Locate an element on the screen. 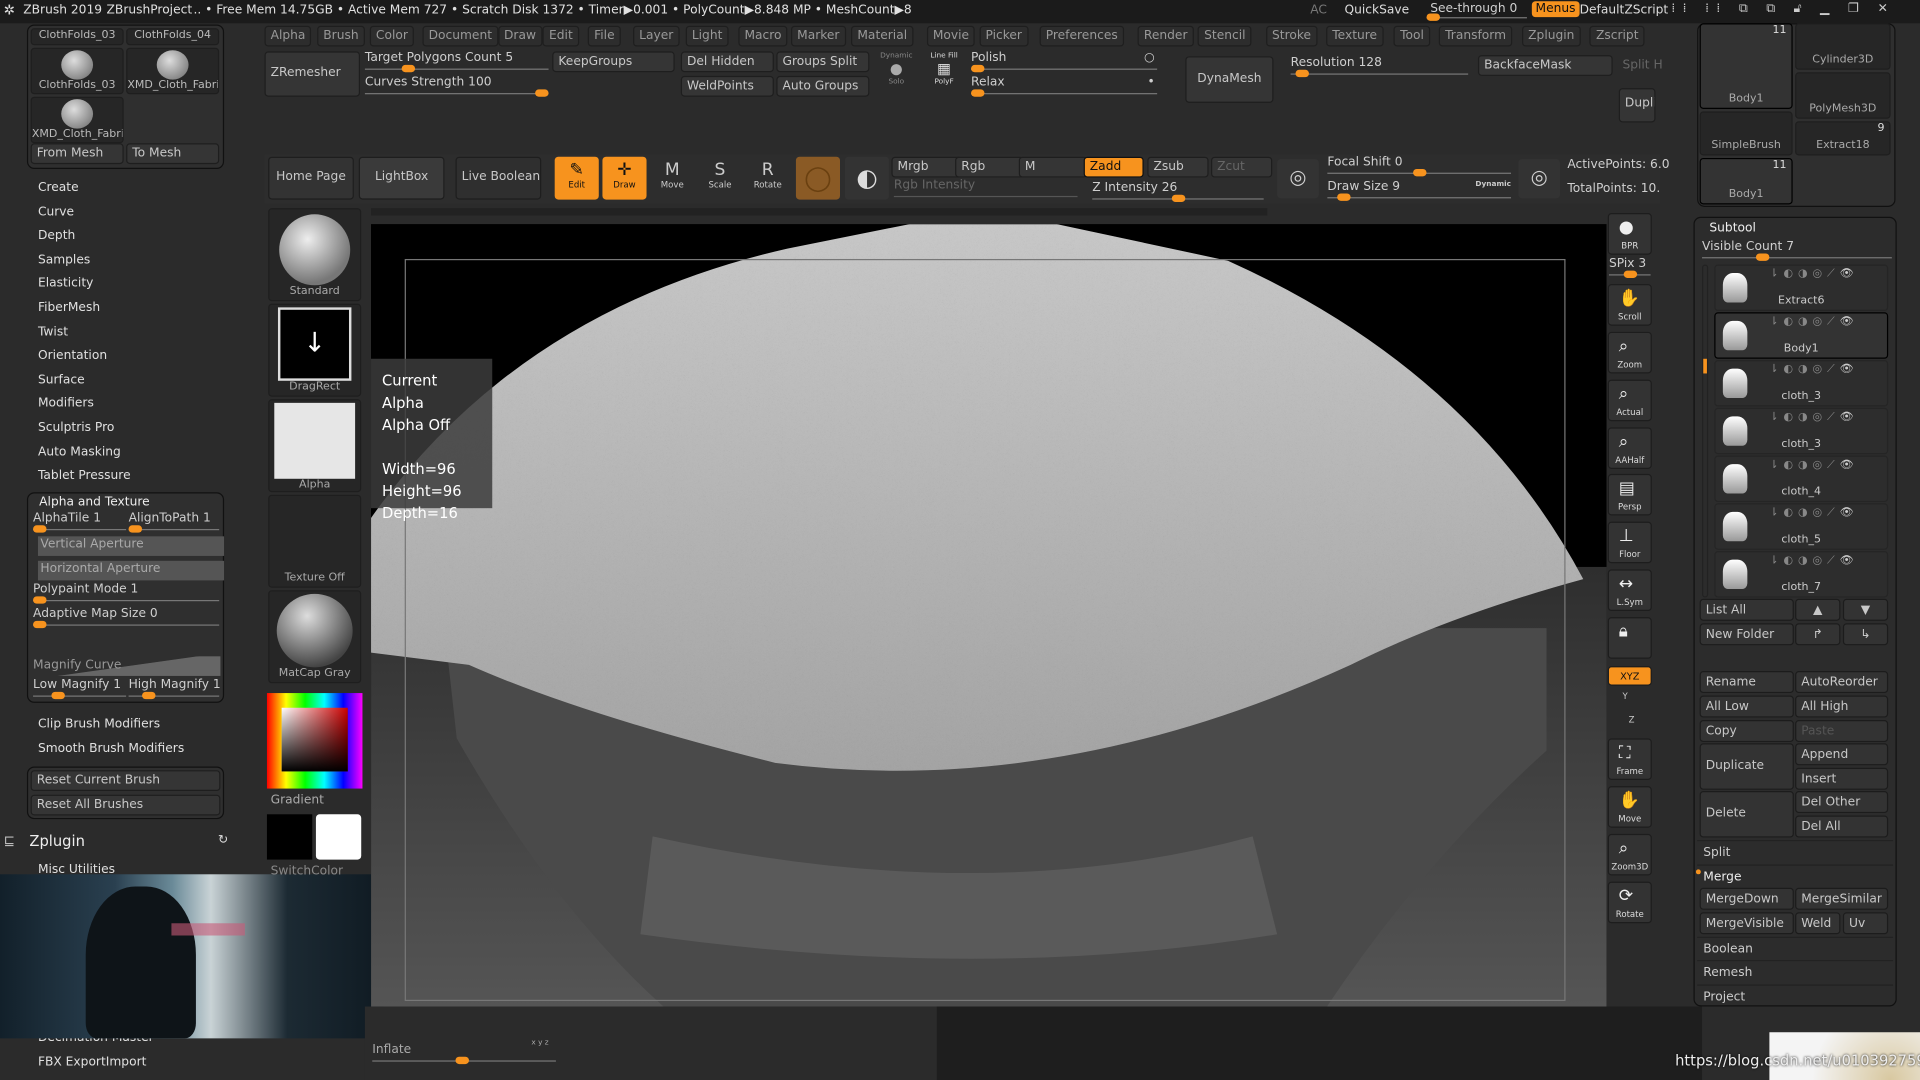  tool-thumb-extract18: 9 Extract18 is located at coordinates (1843, 138).